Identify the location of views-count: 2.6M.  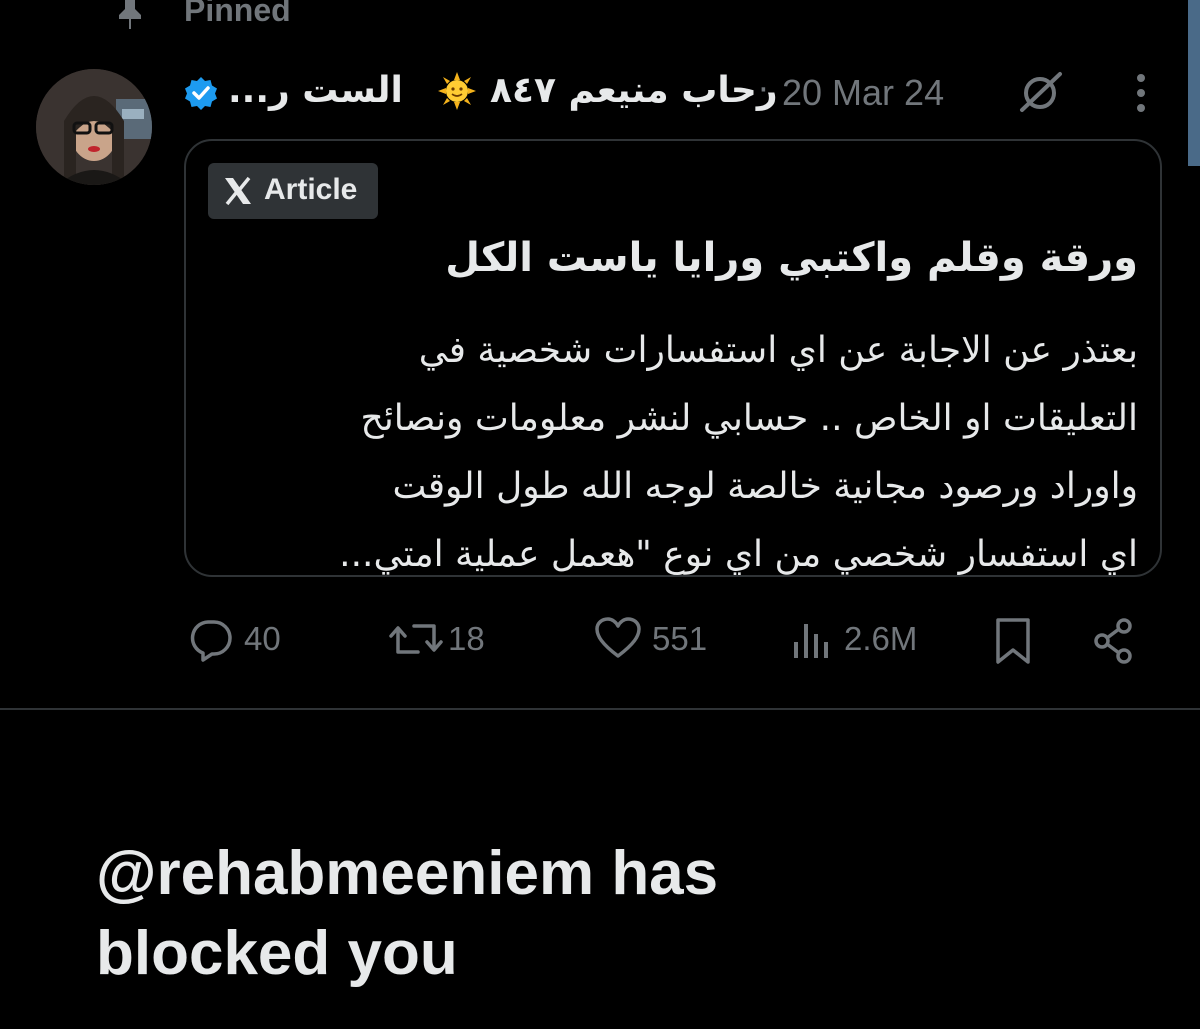
(881, 638).